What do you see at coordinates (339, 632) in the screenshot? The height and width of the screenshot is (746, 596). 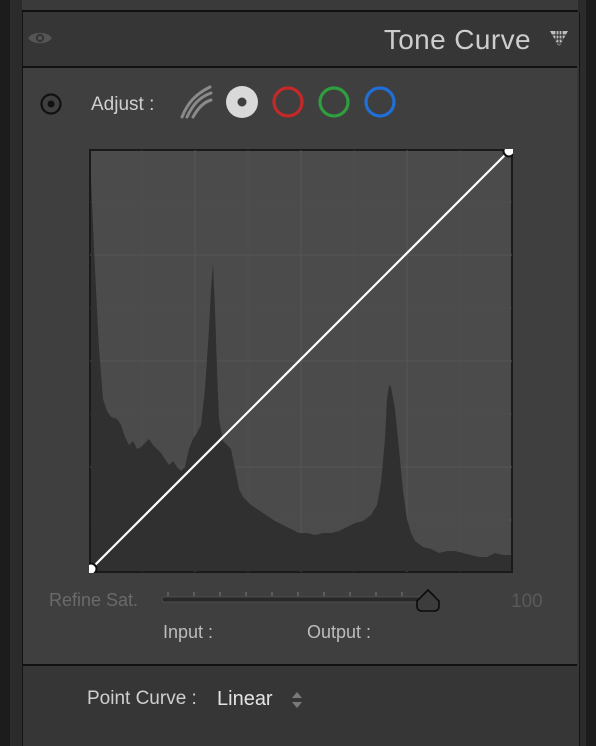 I see `output-label: Output :` at bounding box center [339, 632].